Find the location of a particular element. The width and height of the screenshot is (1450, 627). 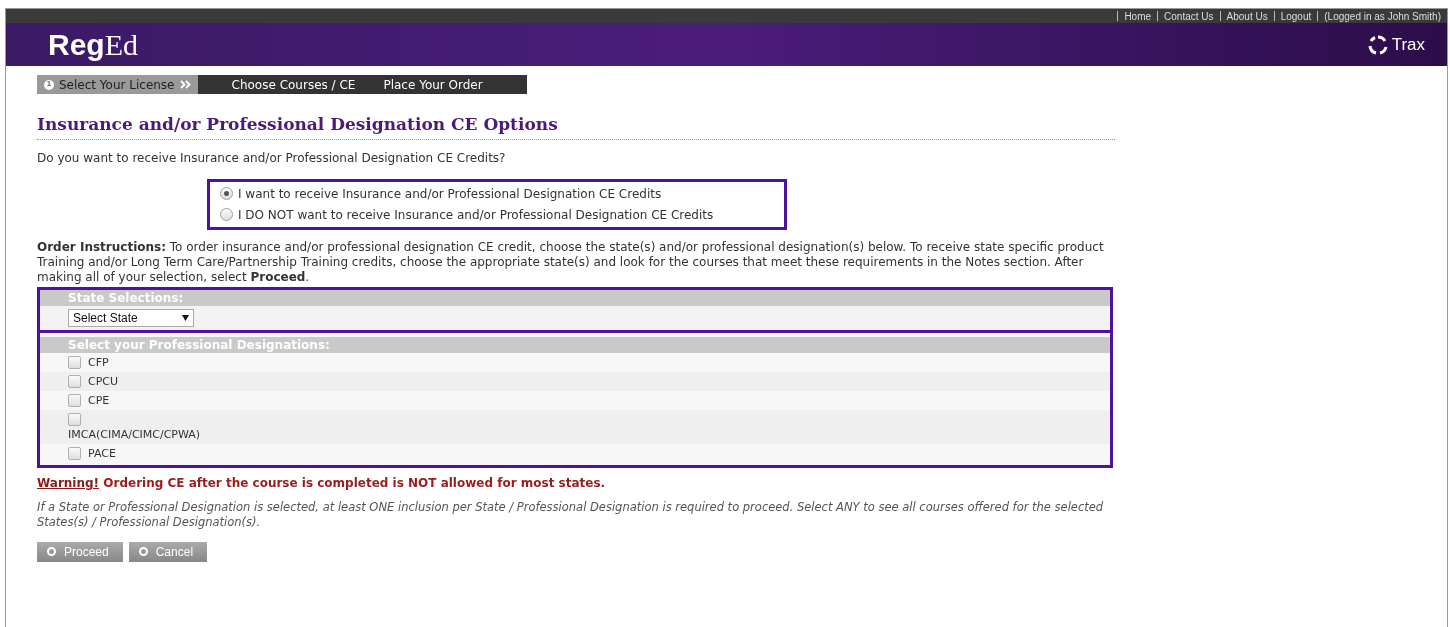

ring-icon is located at coordinates (1377, 44).